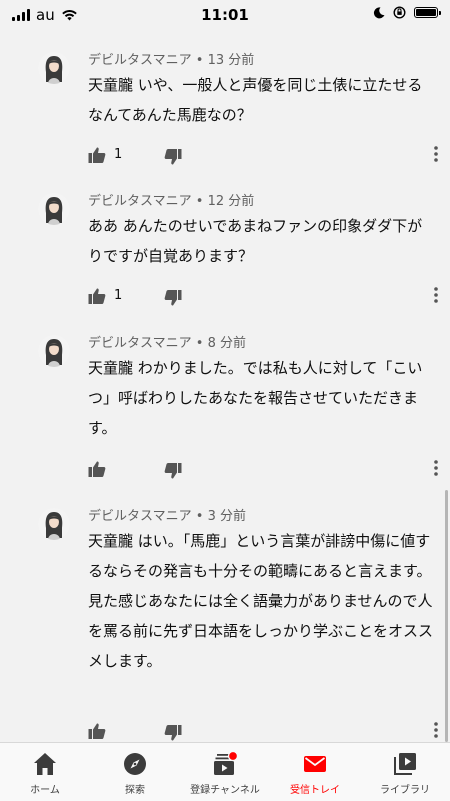  Describe the element at coordinates (255, 241) in the screenshot. I see `comment-paragraph: ああ あんたのせいであまねファンの印象ダダ下がりですが自覚あります？` at that location.